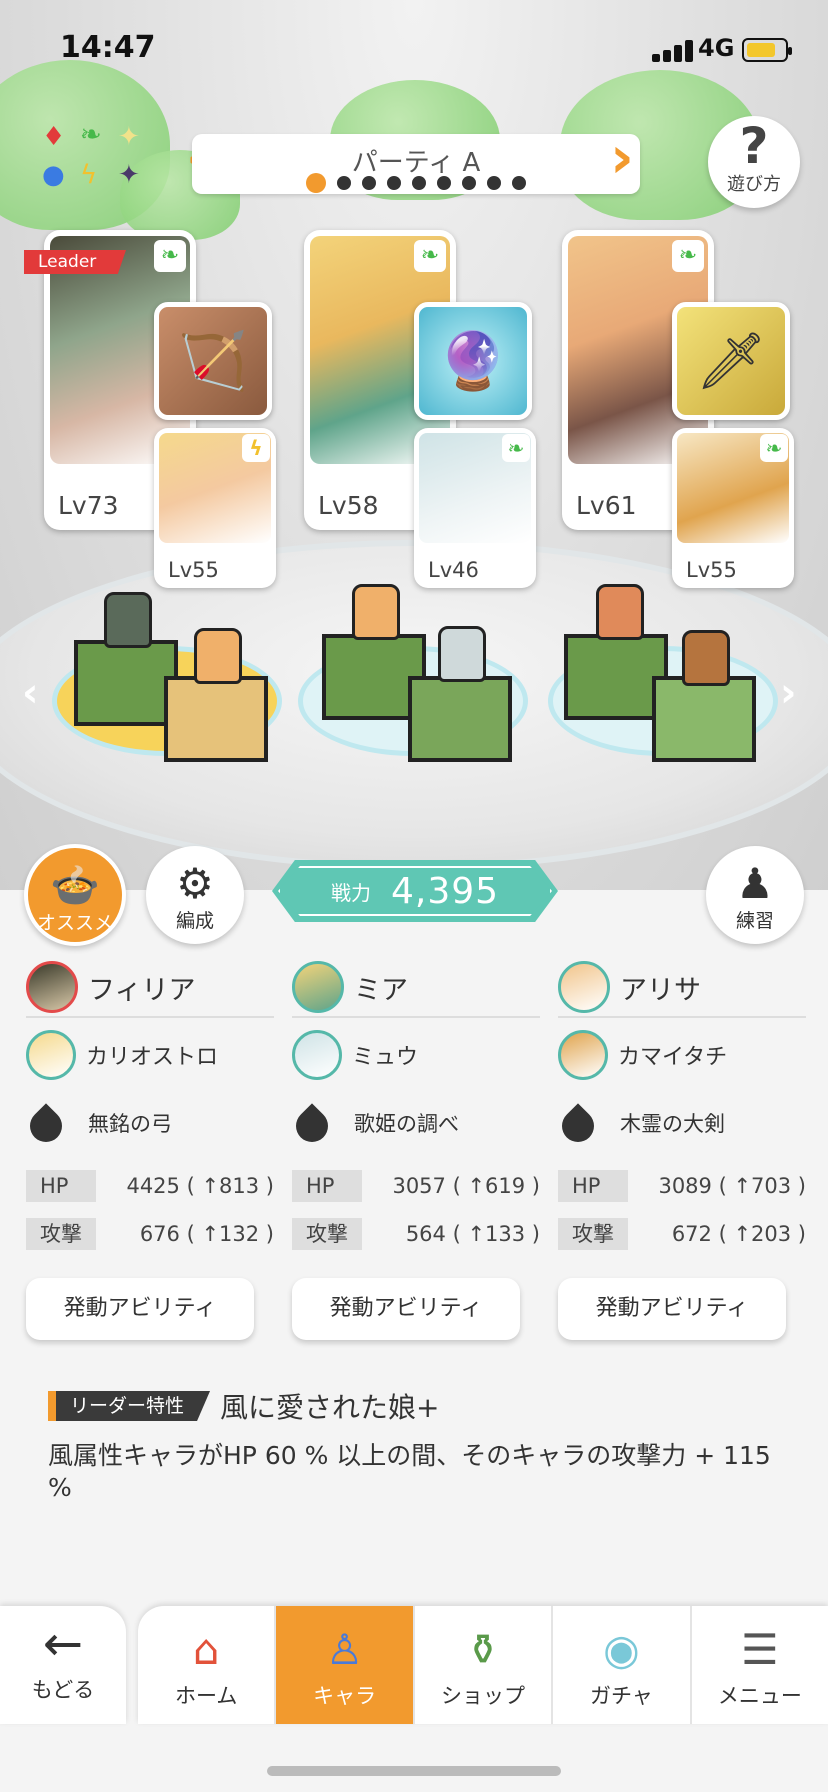 This screenshot has height=1792, width=828. Describe the element at coordinates (414, 1123) in the screenshot. I see `weapon-row: 歌姫の調べ` at that location.